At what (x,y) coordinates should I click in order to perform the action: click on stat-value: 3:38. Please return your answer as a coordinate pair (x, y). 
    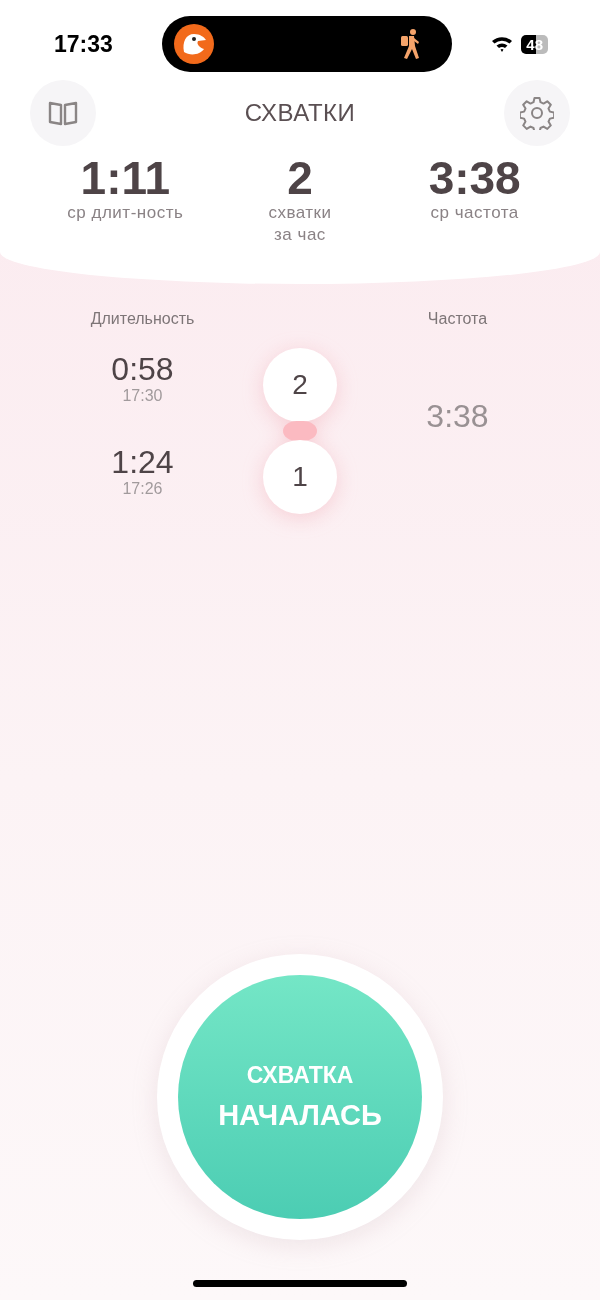
    Looking at the image, I should click on (474, 178).